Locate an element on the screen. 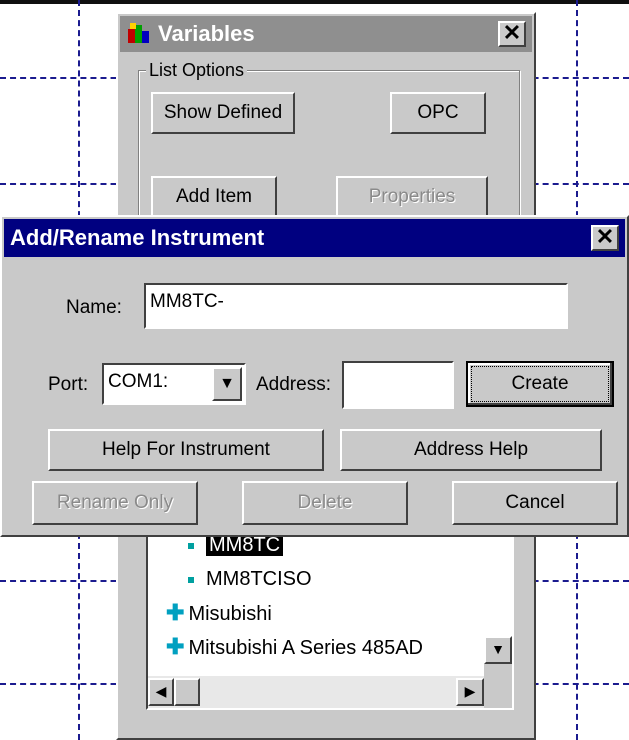 This screenshot has width=629, height=740. scroll-thumb is located at coordinates (187, 692).